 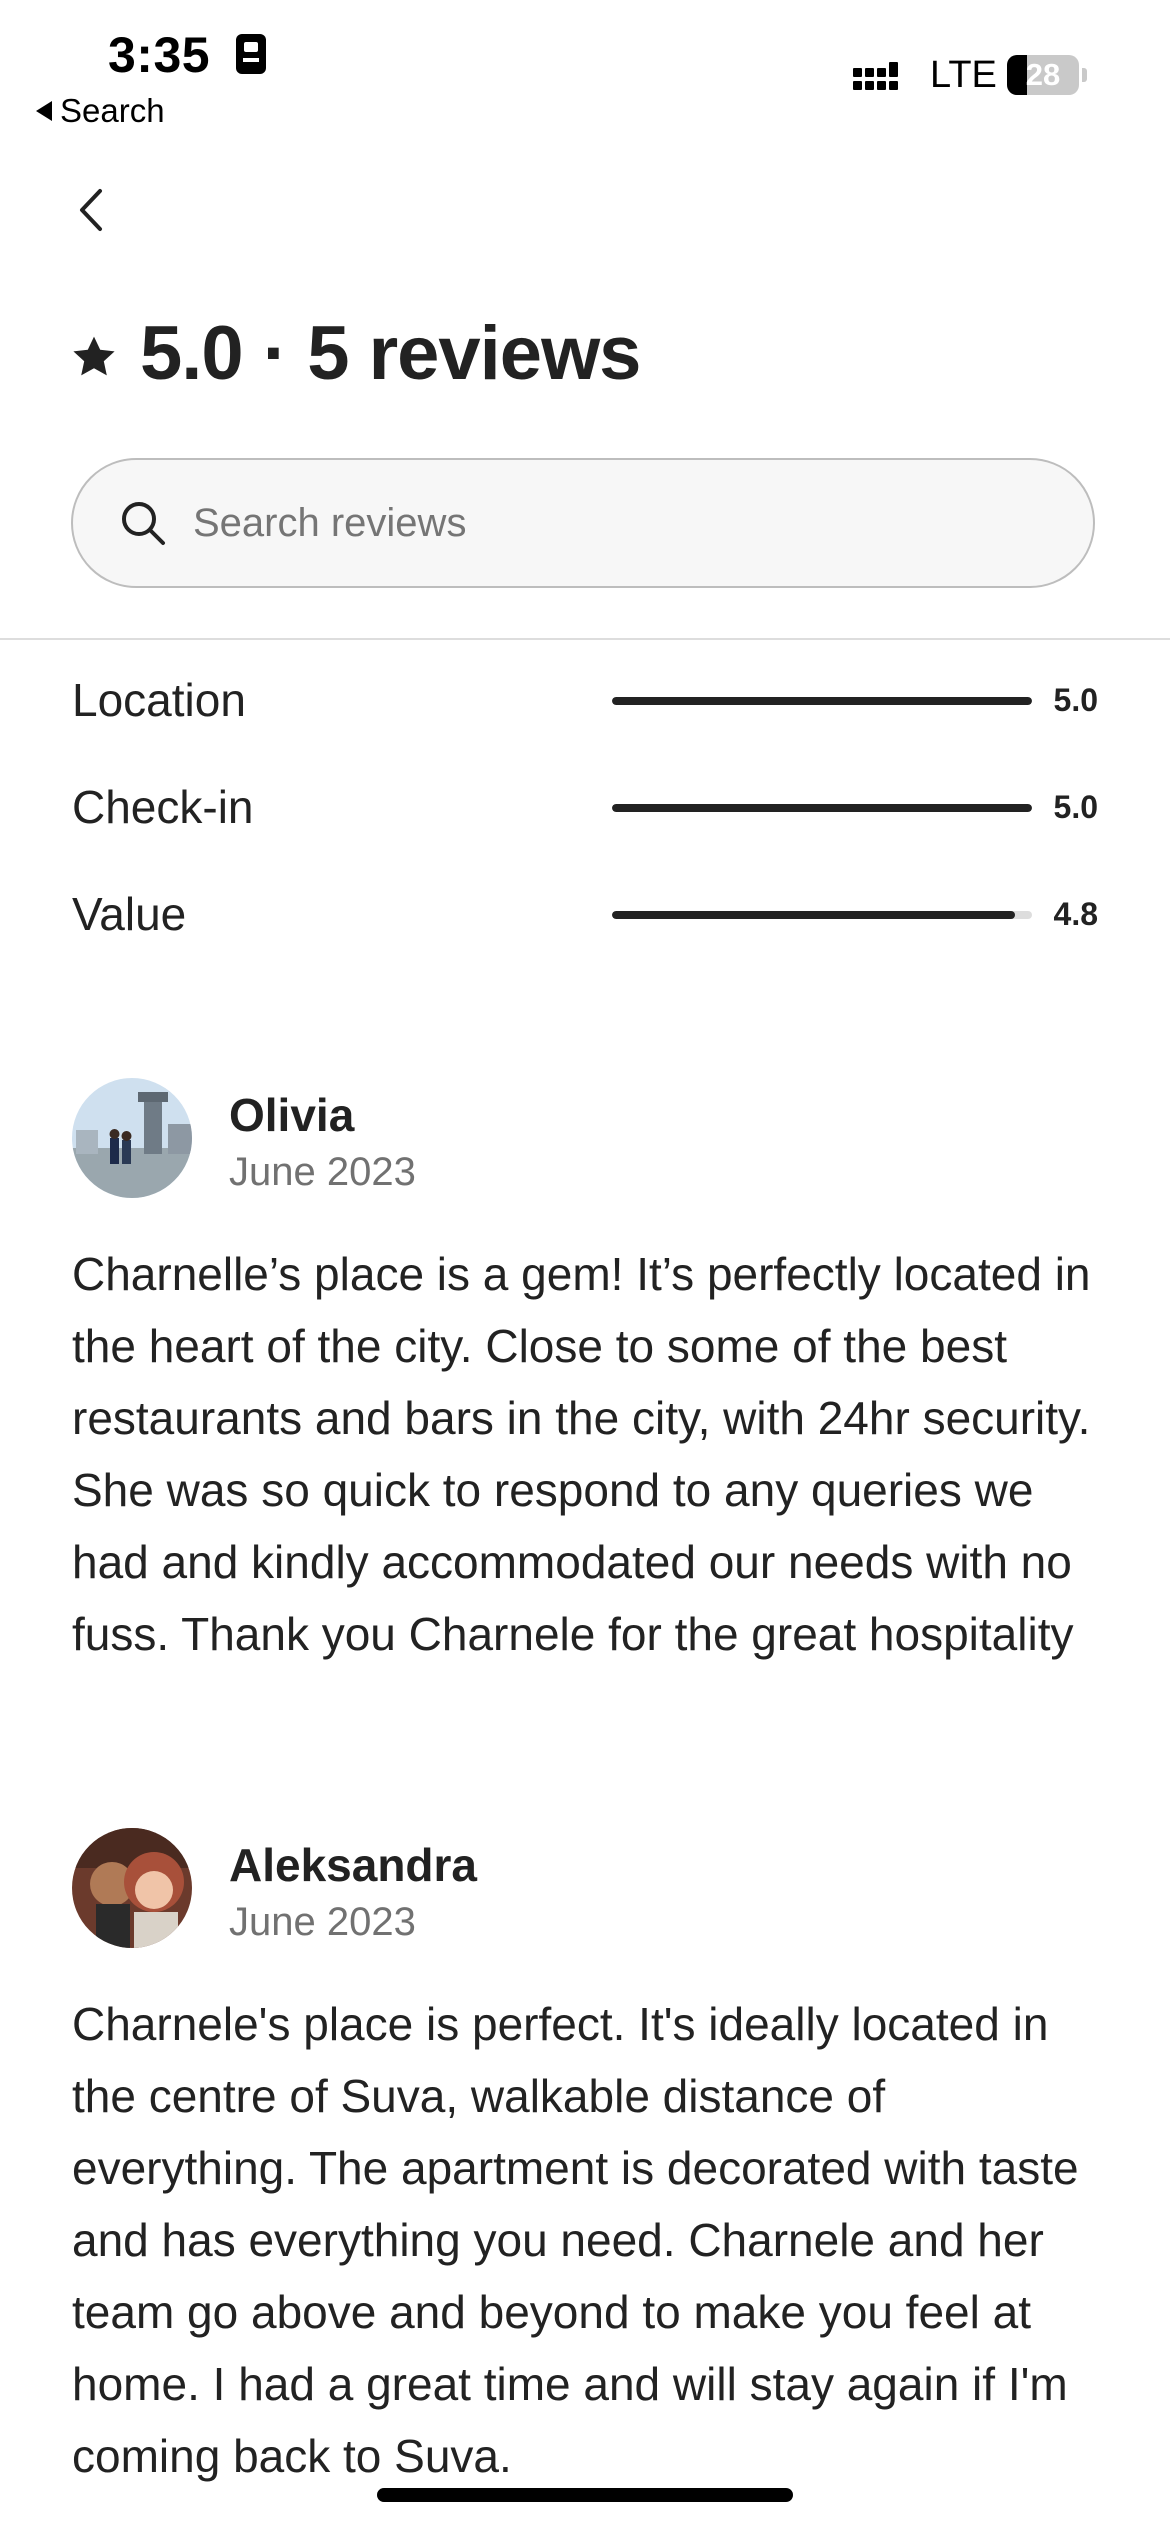 What do you see at coordinates (585, 914) in the screenshot?
I see `category-row-value: Value 4.8` at bounding box center [585, 914].